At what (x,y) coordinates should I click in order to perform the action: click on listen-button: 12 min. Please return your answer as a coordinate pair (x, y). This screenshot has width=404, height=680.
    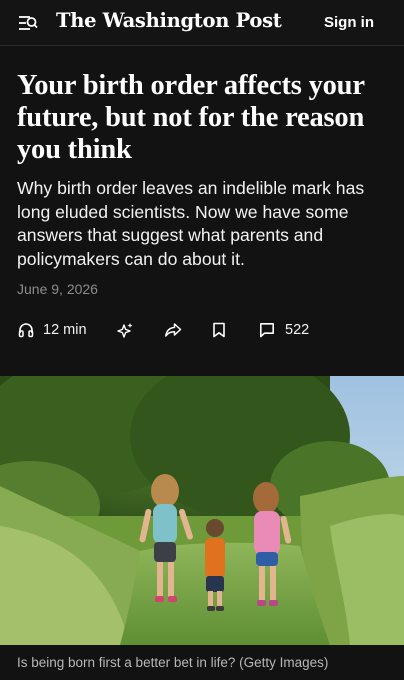
    Looking at the image, I should click on (52, 330).